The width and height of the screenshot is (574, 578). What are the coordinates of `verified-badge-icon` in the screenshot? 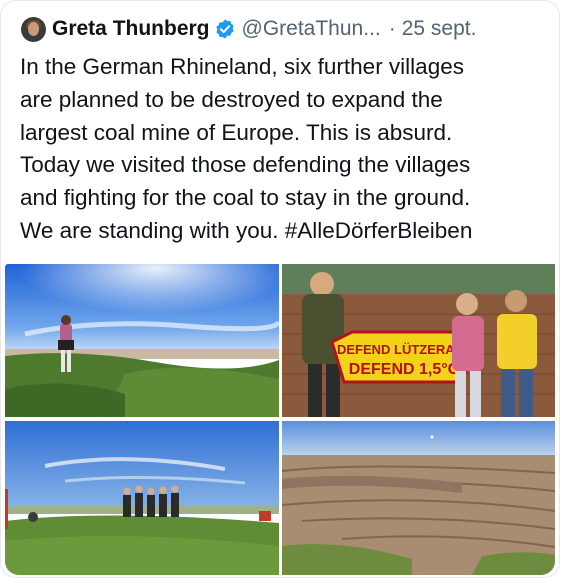 It's located at (224, 29).